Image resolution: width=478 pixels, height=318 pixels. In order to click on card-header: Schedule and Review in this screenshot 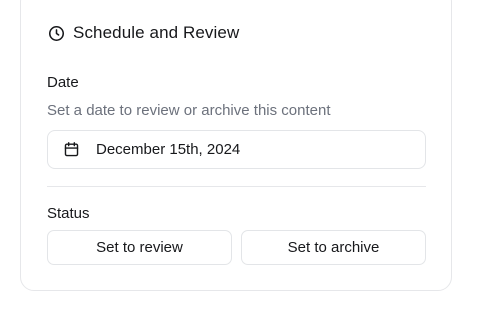, I will do `click(143, 33)`.